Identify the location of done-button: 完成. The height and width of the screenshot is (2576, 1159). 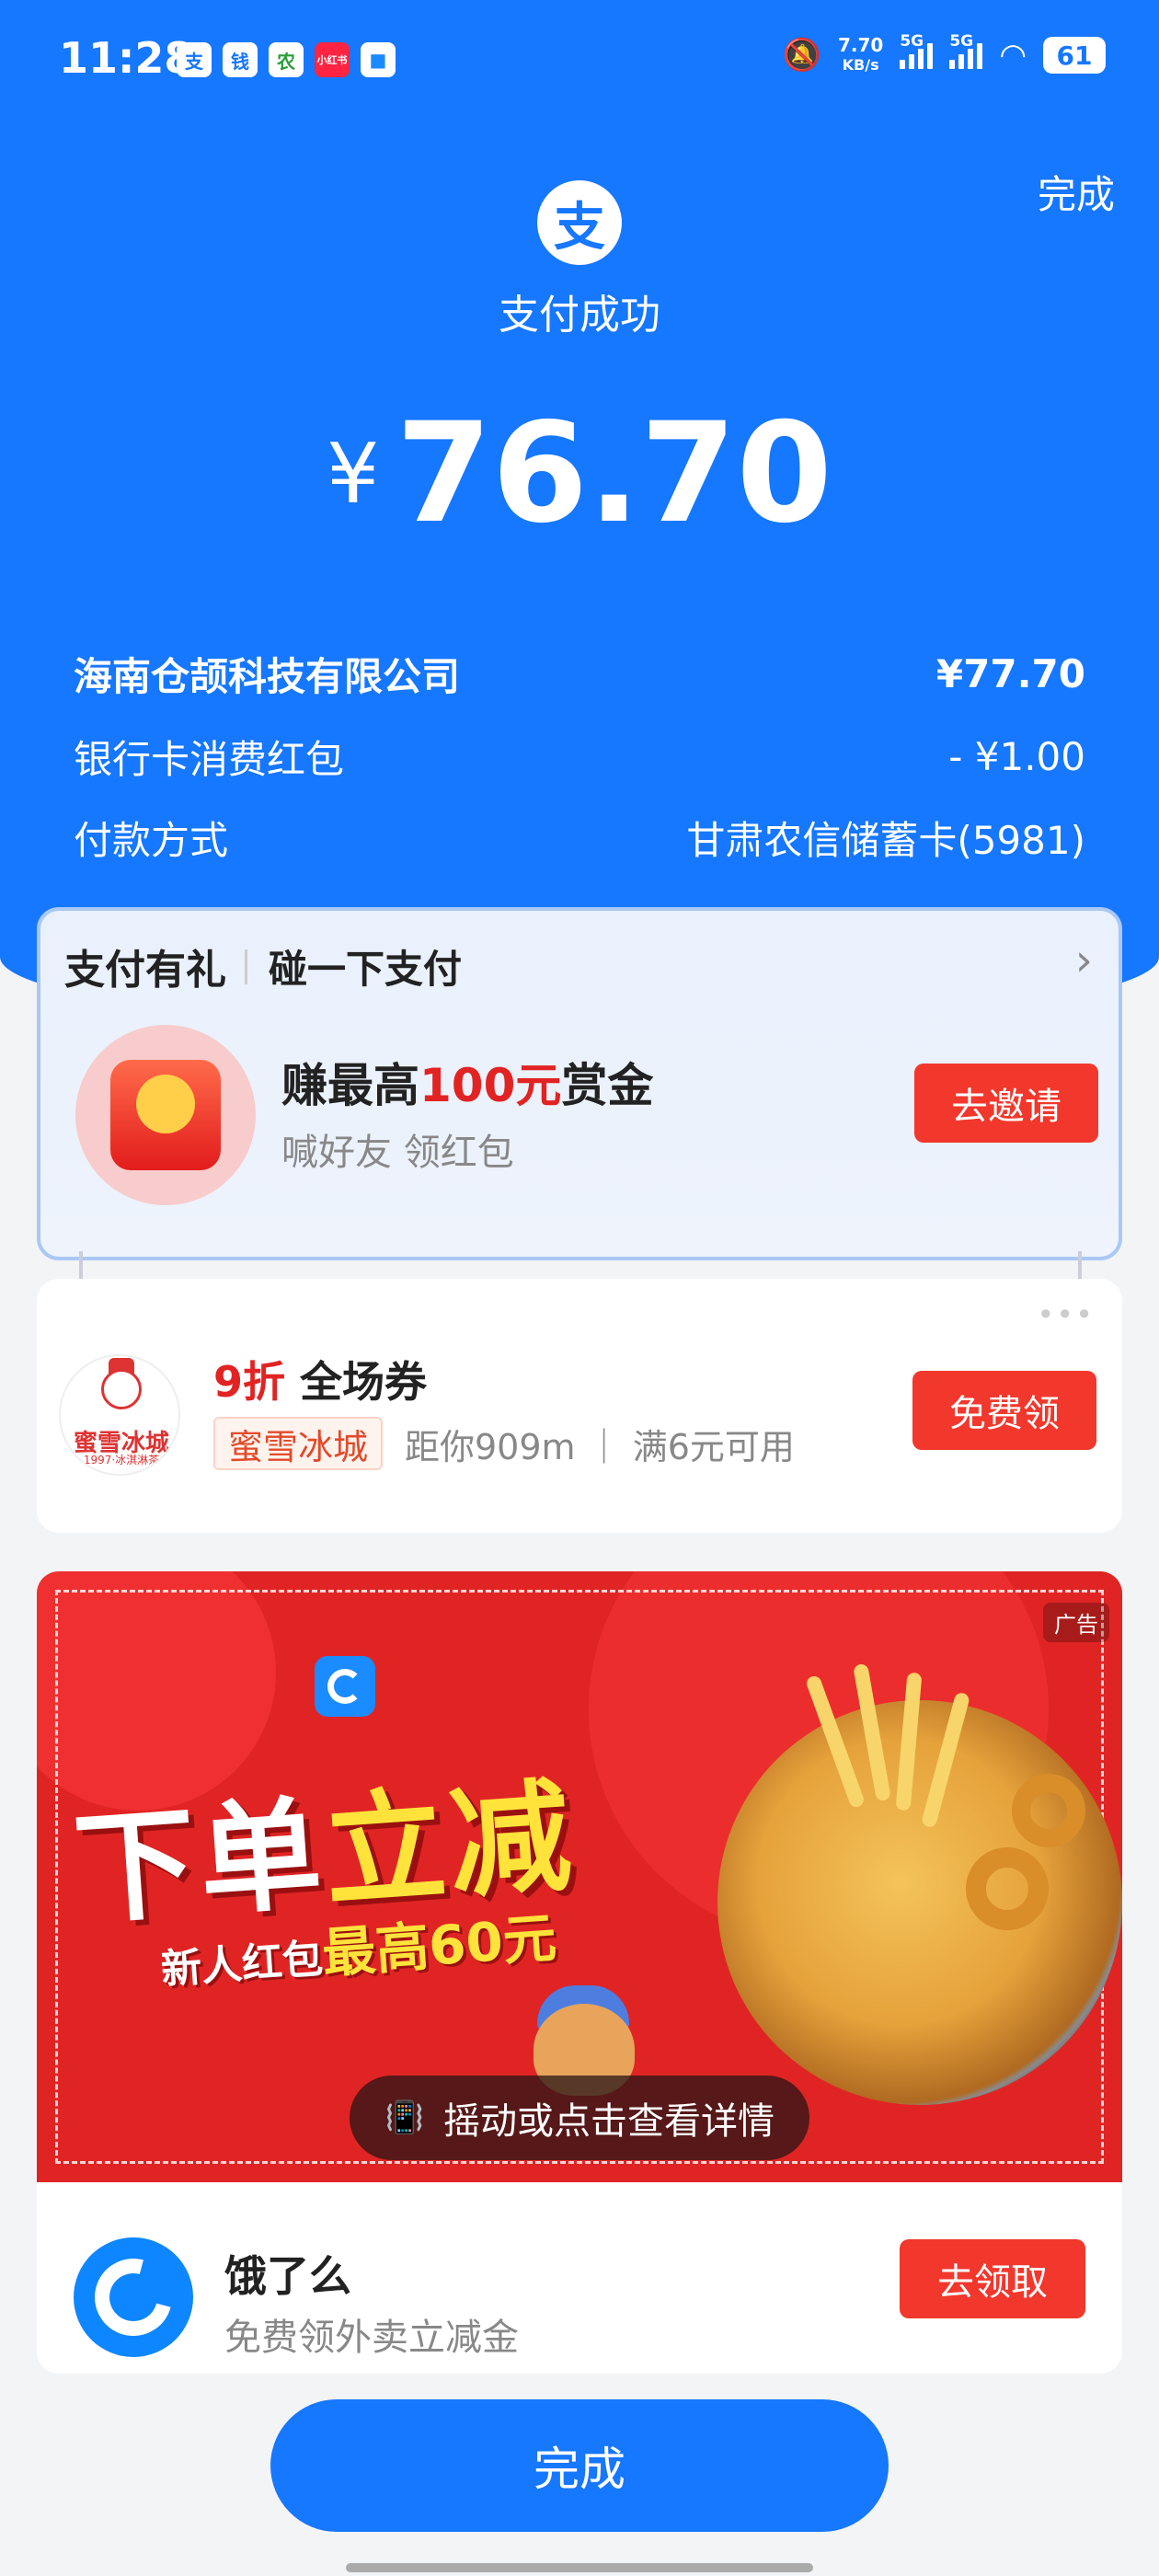
(579, 2465).